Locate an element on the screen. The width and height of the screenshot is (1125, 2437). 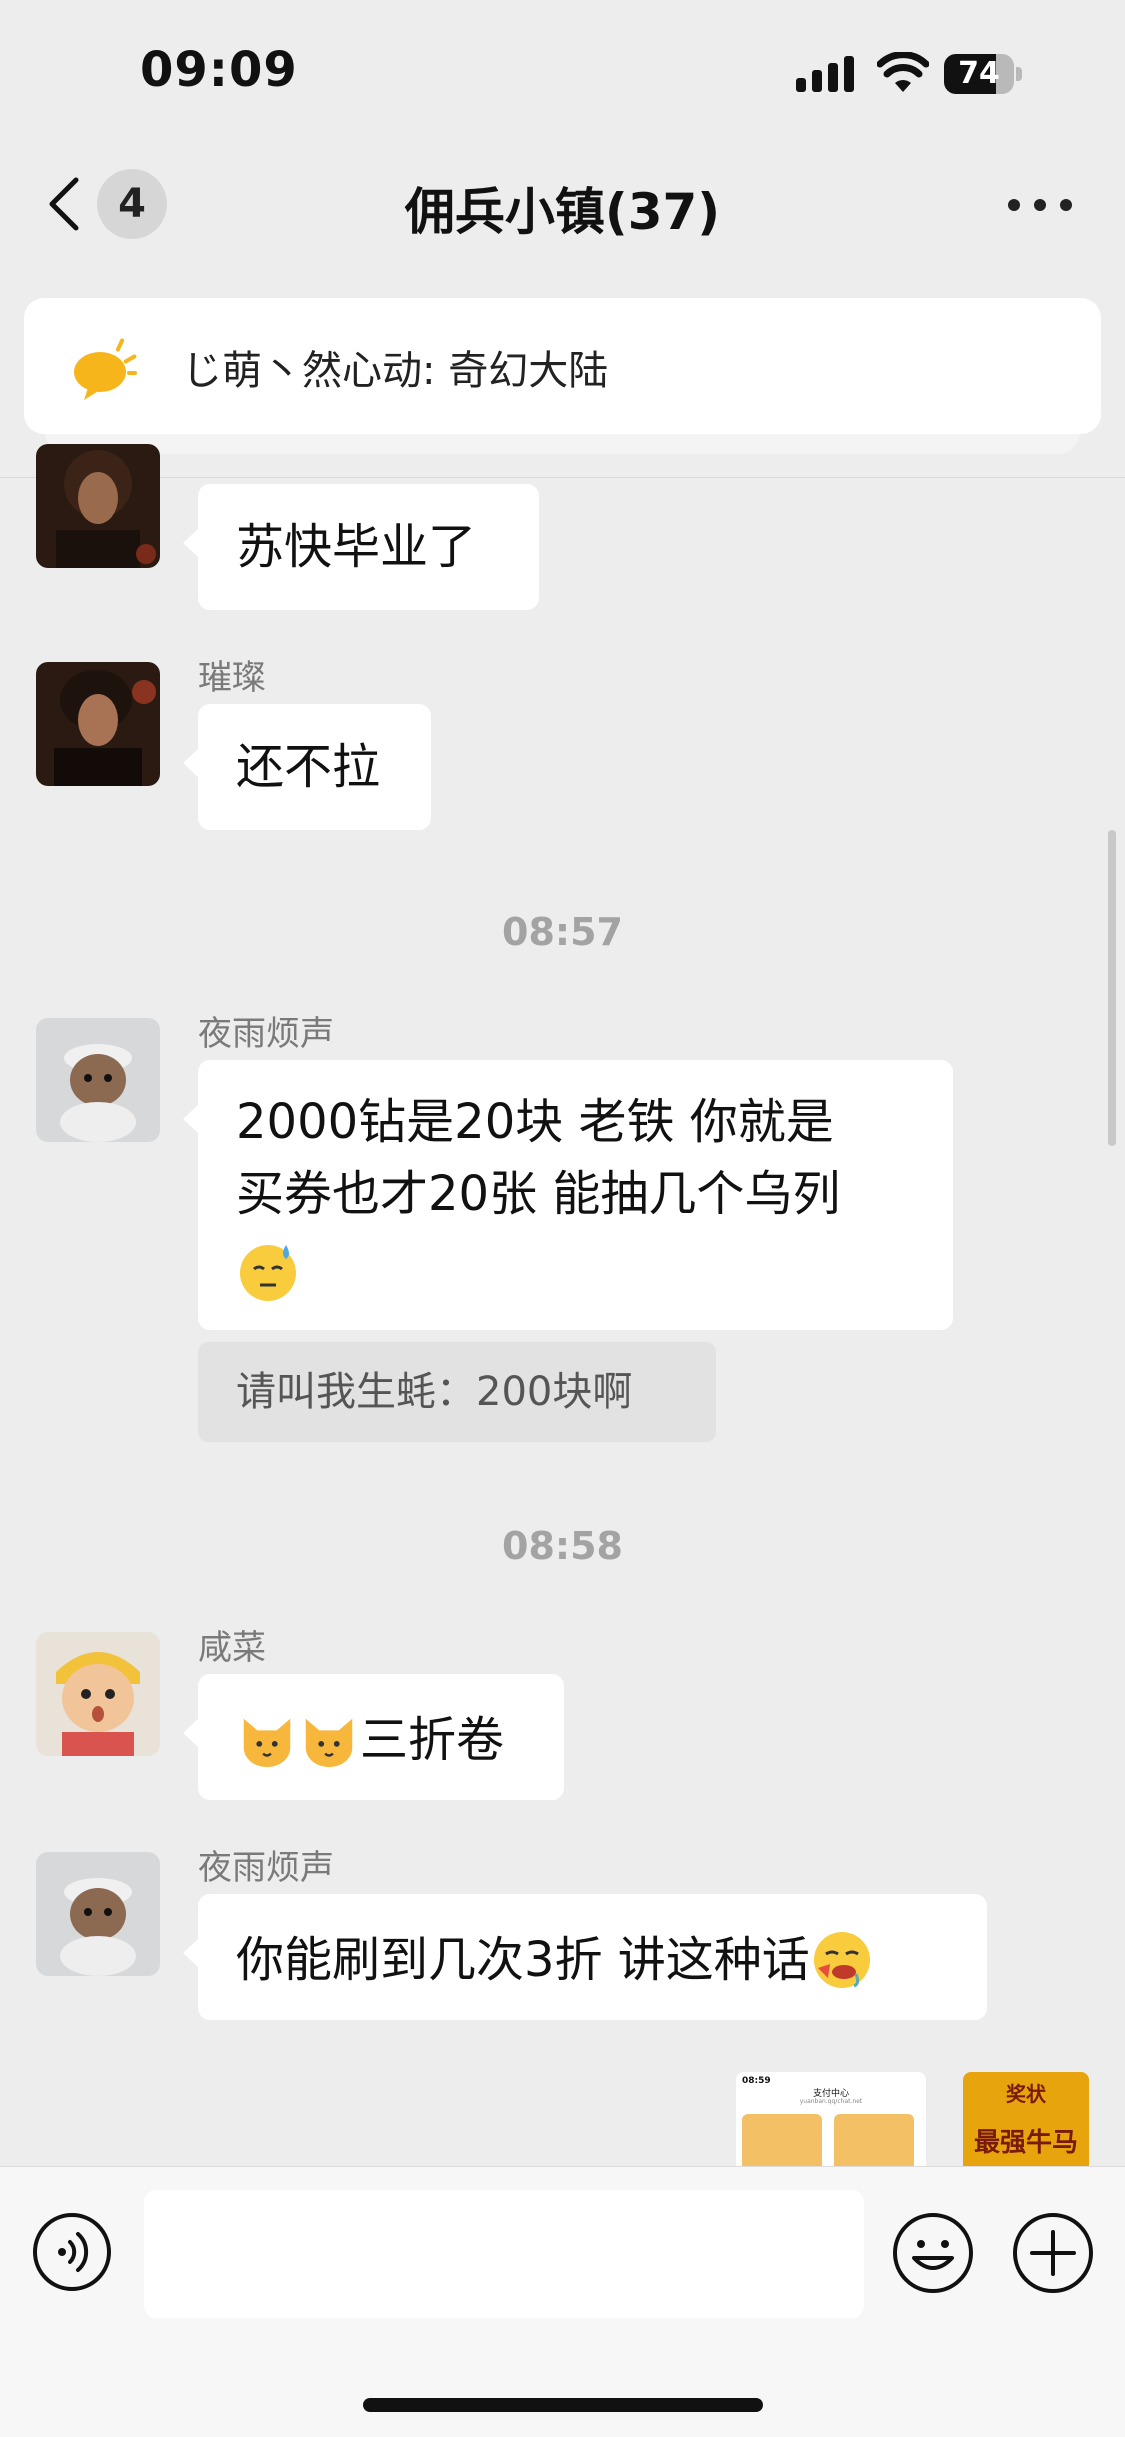
sticker-text: 最强牛马 is located at coordinates (1025, 2143).